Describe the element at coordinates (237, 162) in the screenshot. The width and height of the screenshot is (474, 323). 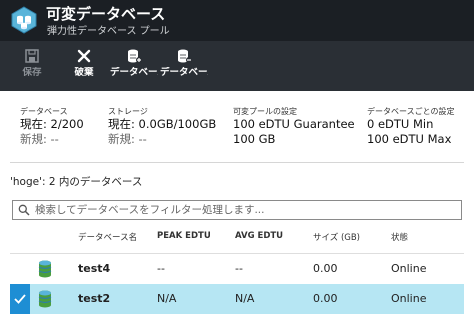
I see `divider` at that location.